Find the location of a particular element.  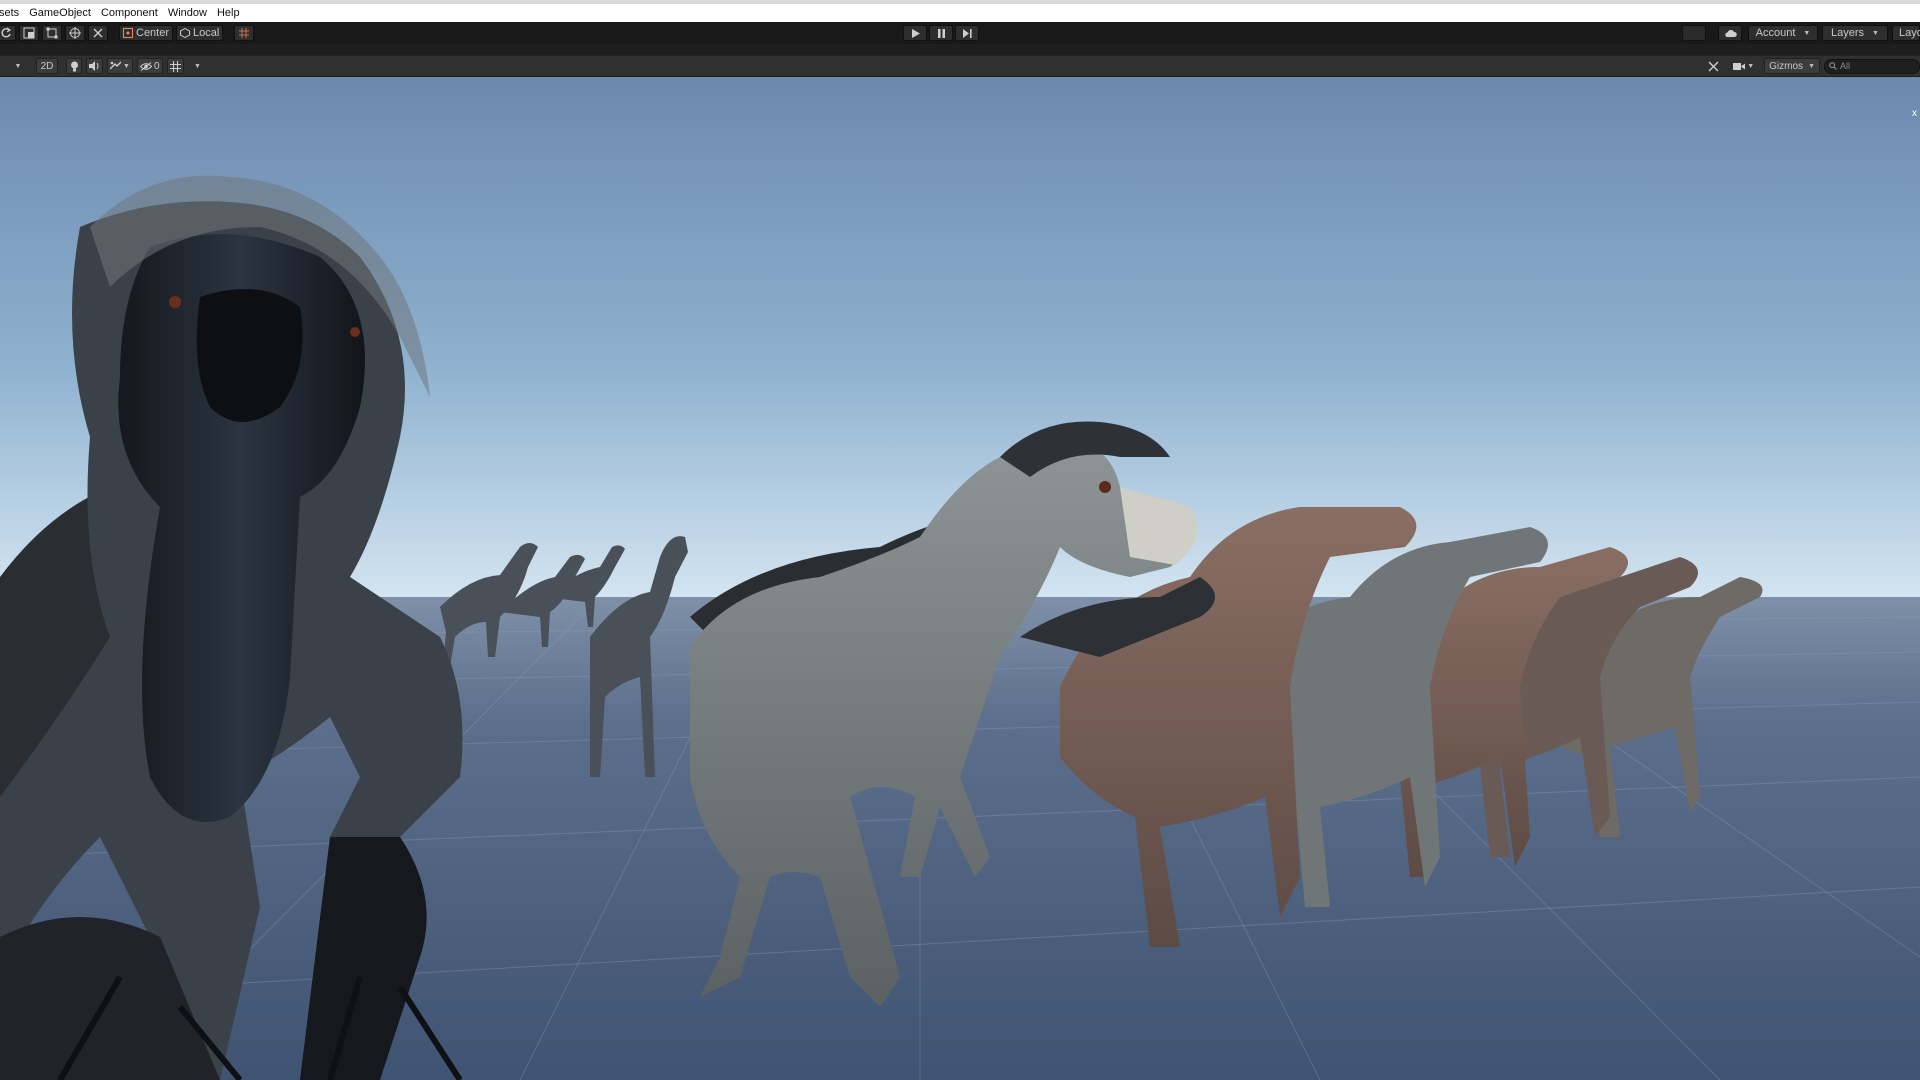

transform-tool-button is located at coordinates (75, 33).